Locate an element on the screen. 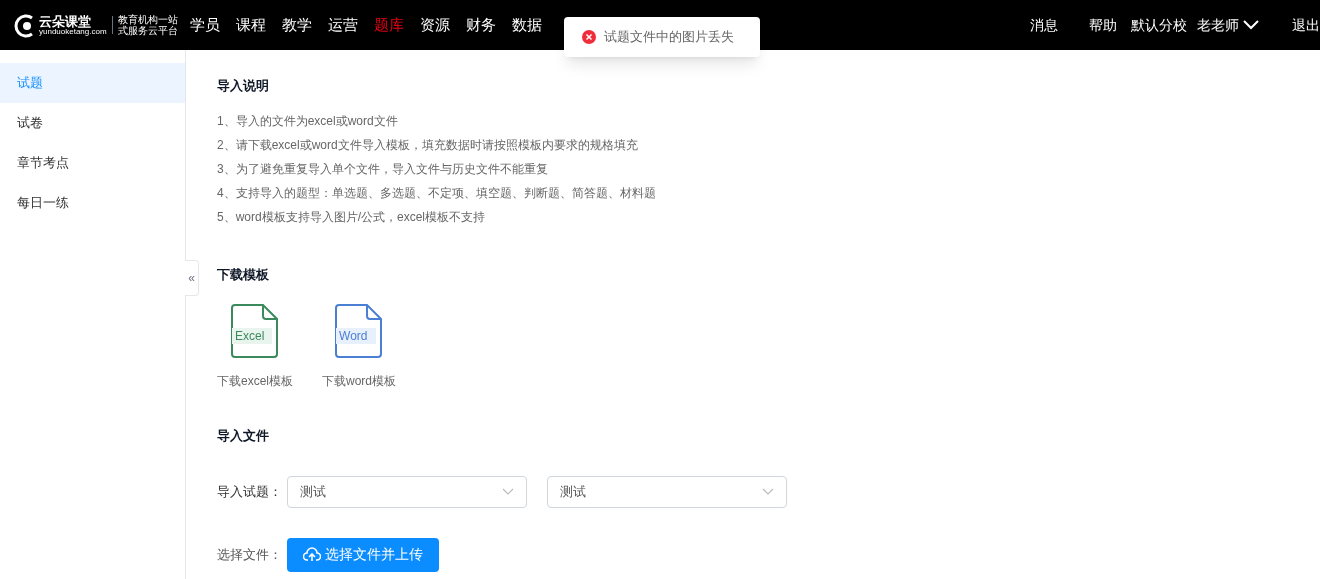  field-label: 选择文件： is located at coordinates (250, 554).